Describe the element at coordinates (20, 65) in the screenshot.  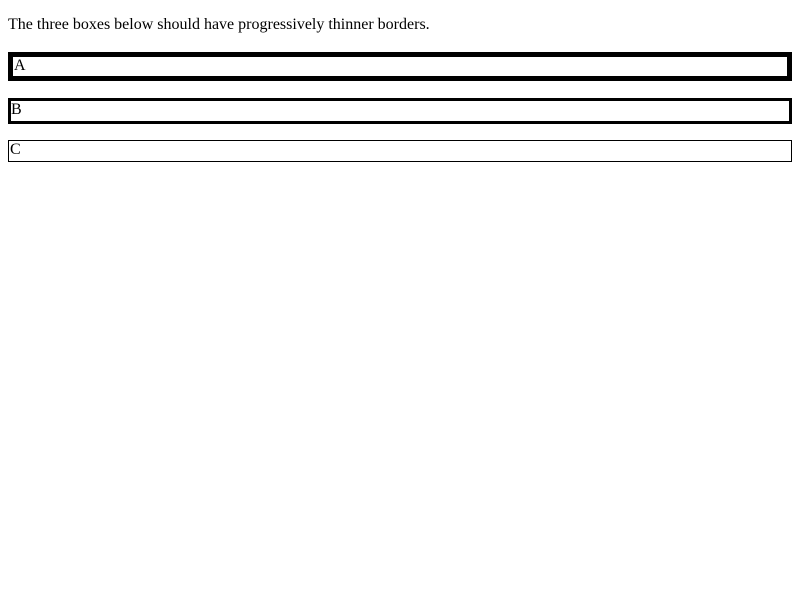
I see `box-a-label: A` at that location.